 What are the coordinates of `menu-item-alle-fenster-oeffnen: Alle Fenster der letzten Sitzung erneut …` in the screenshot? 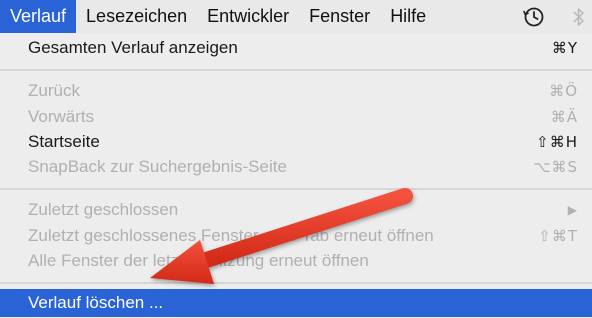 It's located at (296, 261).